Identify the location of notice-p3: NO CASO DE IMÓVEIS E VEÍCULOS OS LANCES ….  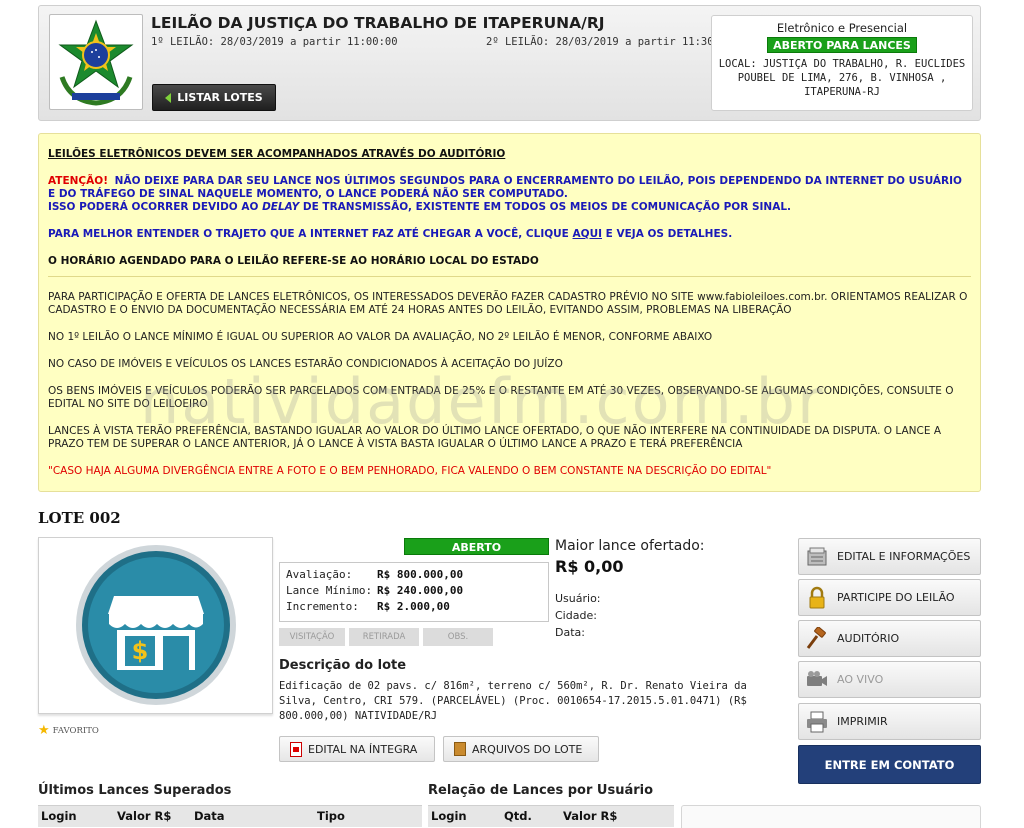
(305, 364).